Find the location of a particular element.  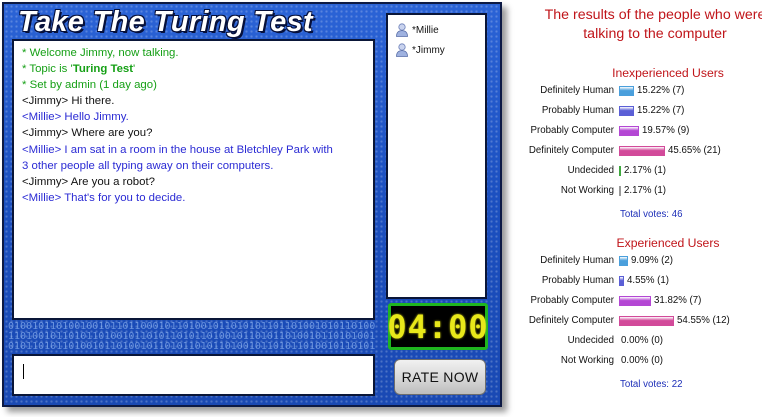

poll-row: Probably Human 4.55% (1) is located at coordinates (381, 281).